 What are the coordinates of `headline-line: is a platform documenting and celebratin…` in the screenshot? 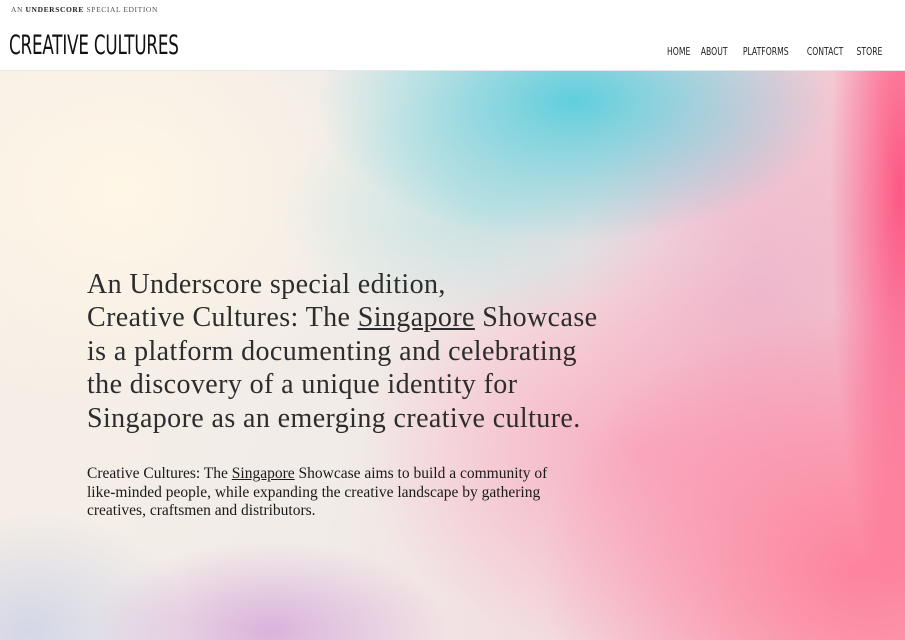 It's located at (332, 351).